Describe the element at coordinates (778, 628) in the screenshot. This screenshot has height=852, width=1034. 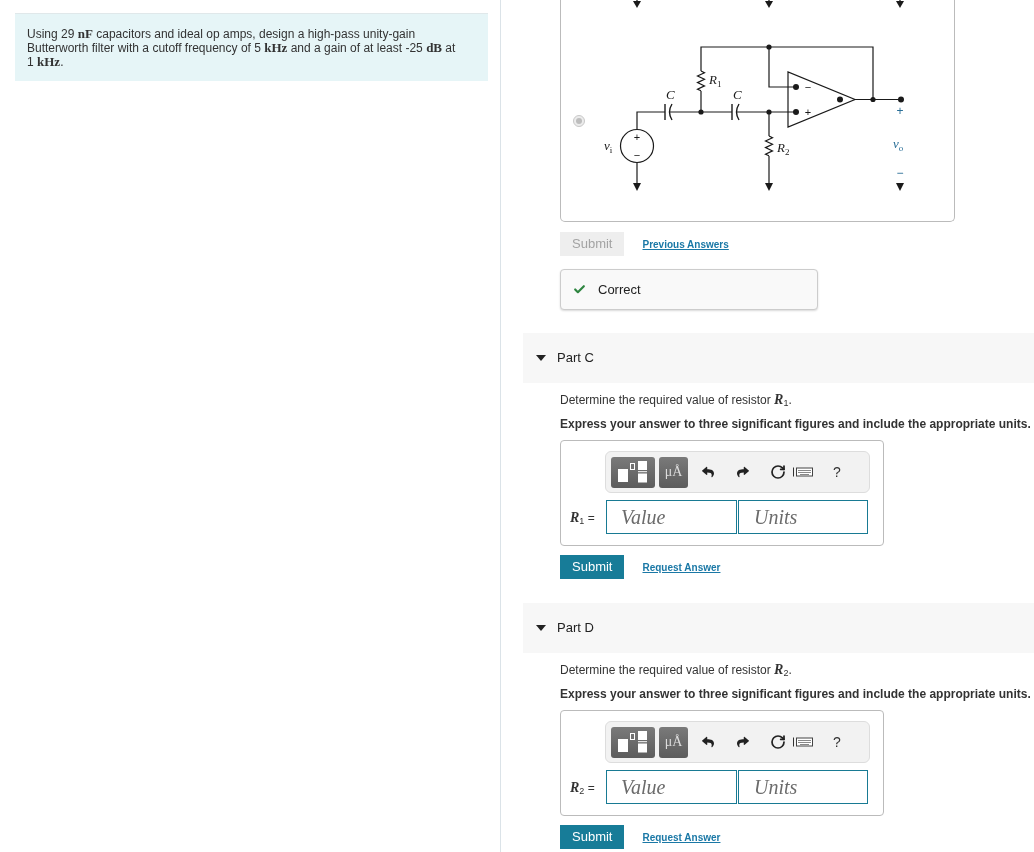
I see `part-header: Part D` at that location.